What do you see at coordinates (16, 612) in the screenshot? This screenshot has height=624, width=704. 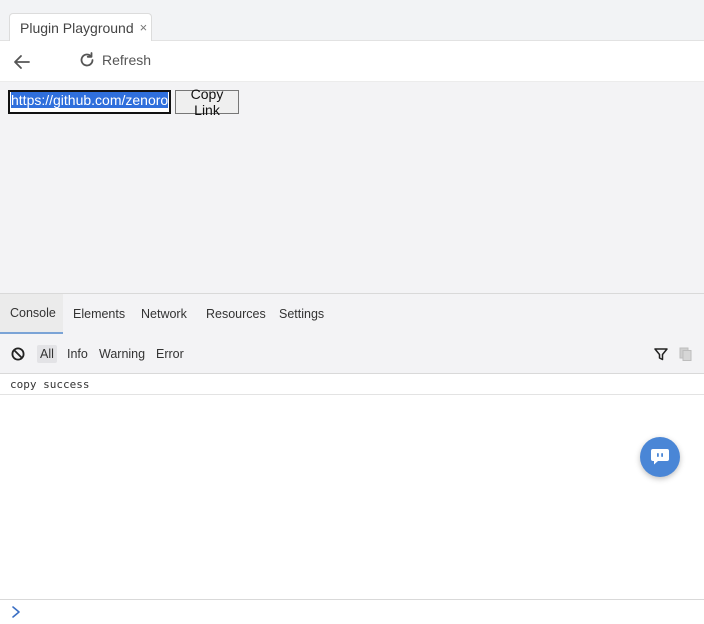 I see `chevron-right-icon` at bounding box center [16, 612].